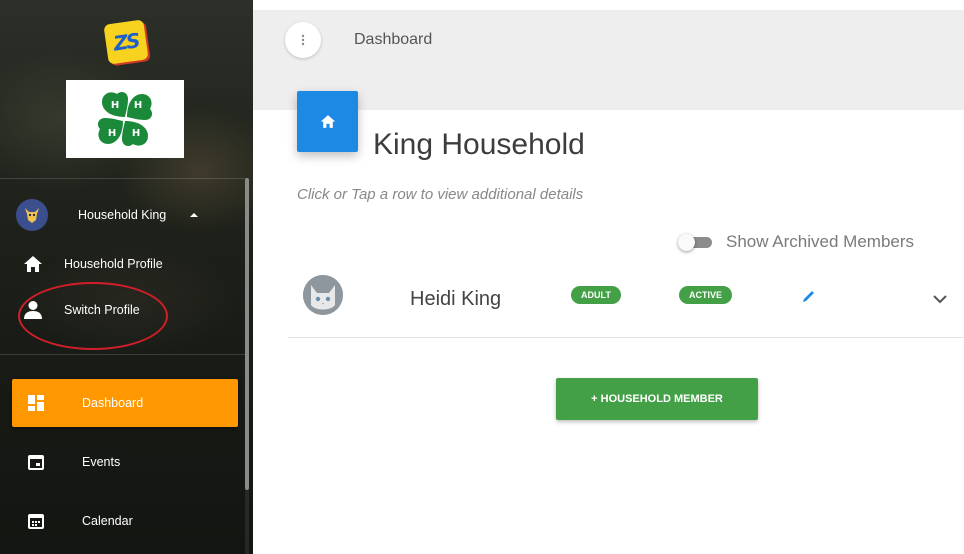 Image resolution: width=964 pixels, height=554 pixels. What do you see at coordinates (36, 521) in the screenshot?
I see `calendar-icon` at bounding box center [36, 521].